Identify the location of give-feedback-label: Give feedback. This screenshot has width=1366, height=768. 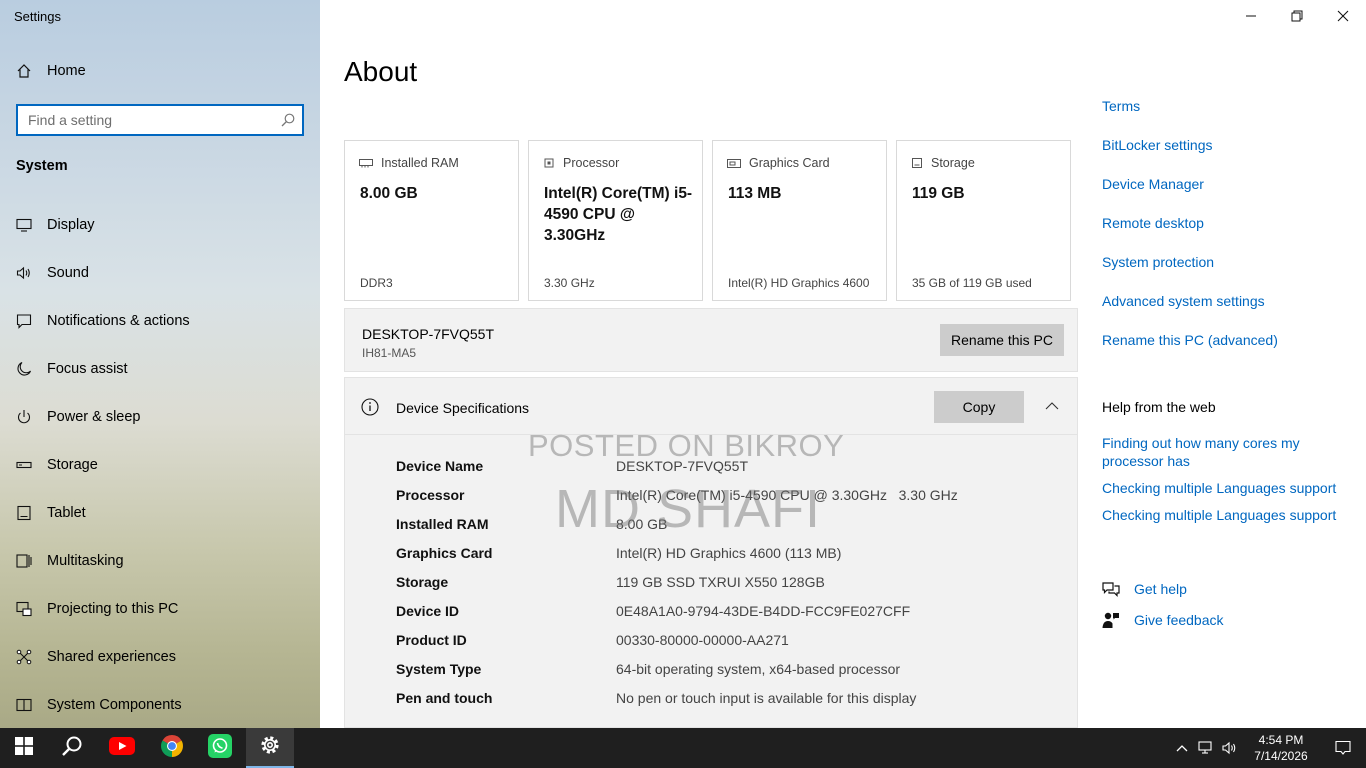
(1179, 619).